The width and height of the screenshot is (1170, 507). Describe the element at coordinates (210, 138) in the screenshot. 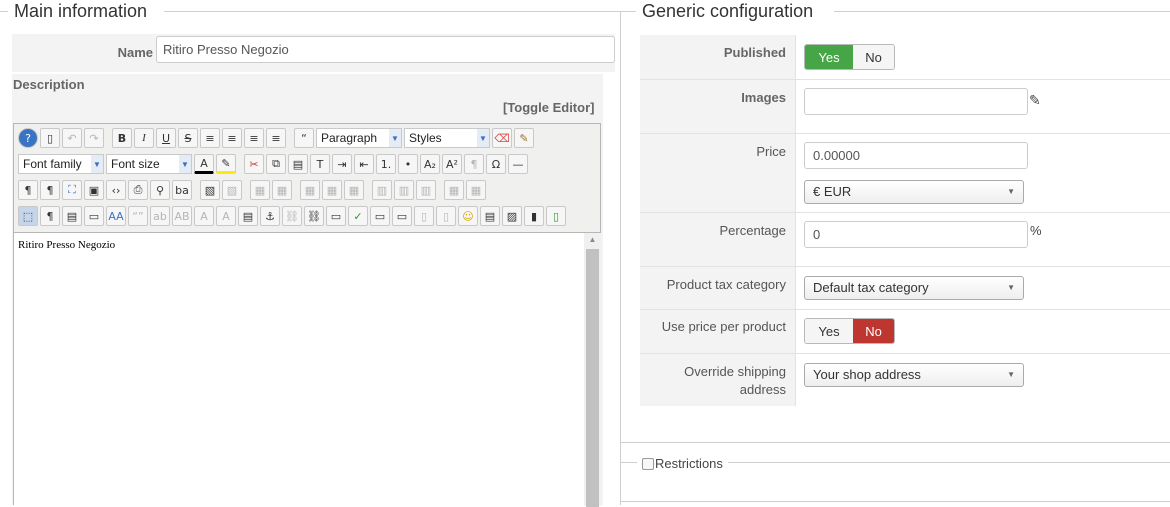

I see `align-justify-icon: ≡` at that location.